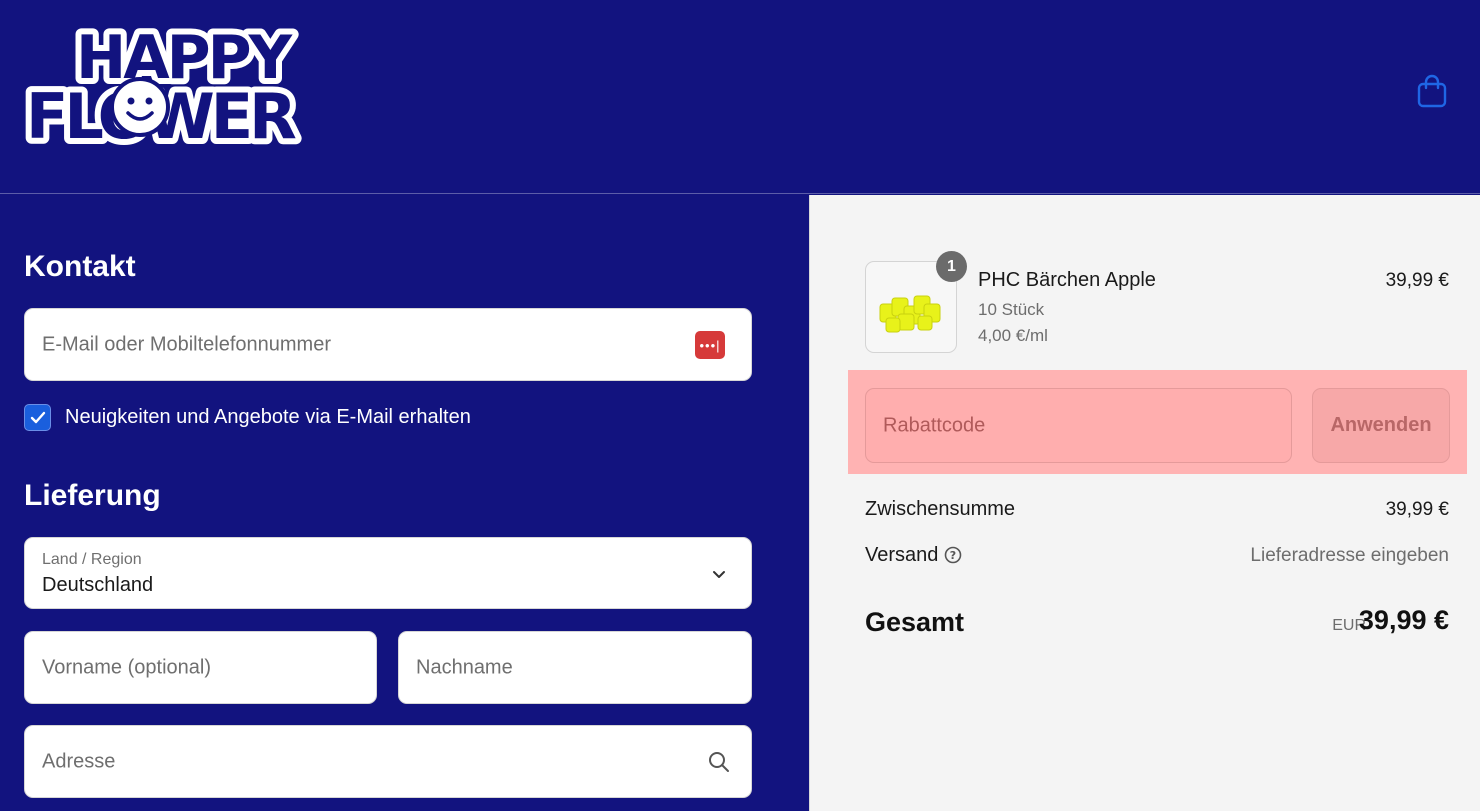 The height and width of the screenshot is (811, 1480). I want to click on discount-placeholder: Rabattcode, so click(934, 425).